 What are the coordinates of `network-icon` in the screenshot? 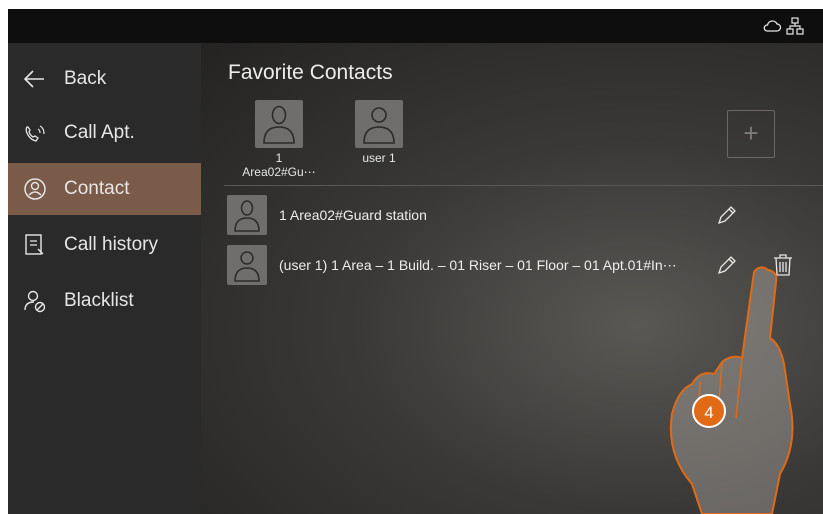 It's located at (795, 26).